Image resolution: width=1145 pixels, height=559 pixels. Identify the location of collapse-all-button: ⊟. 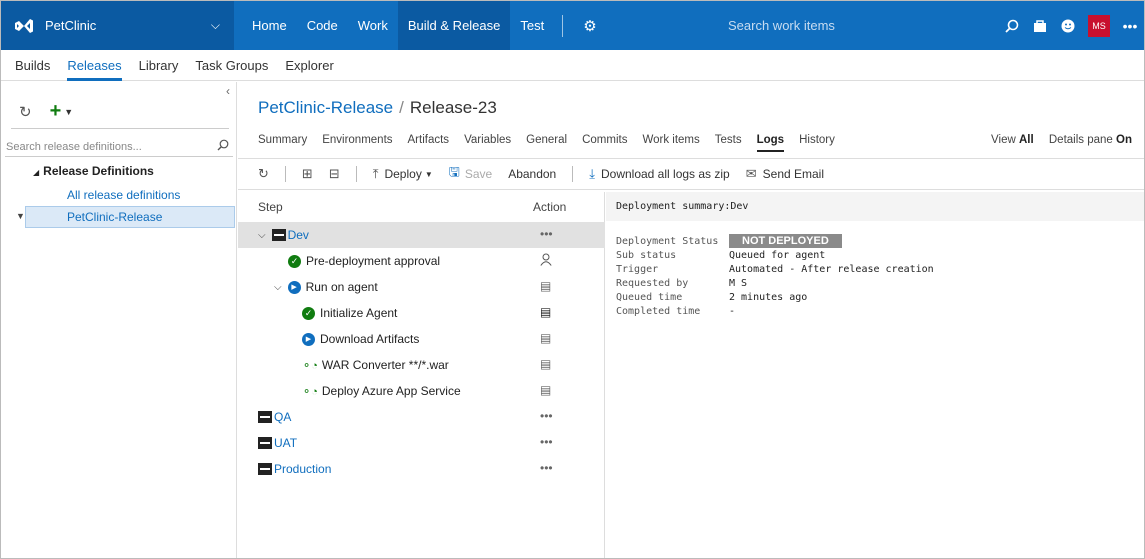
(334, 174).